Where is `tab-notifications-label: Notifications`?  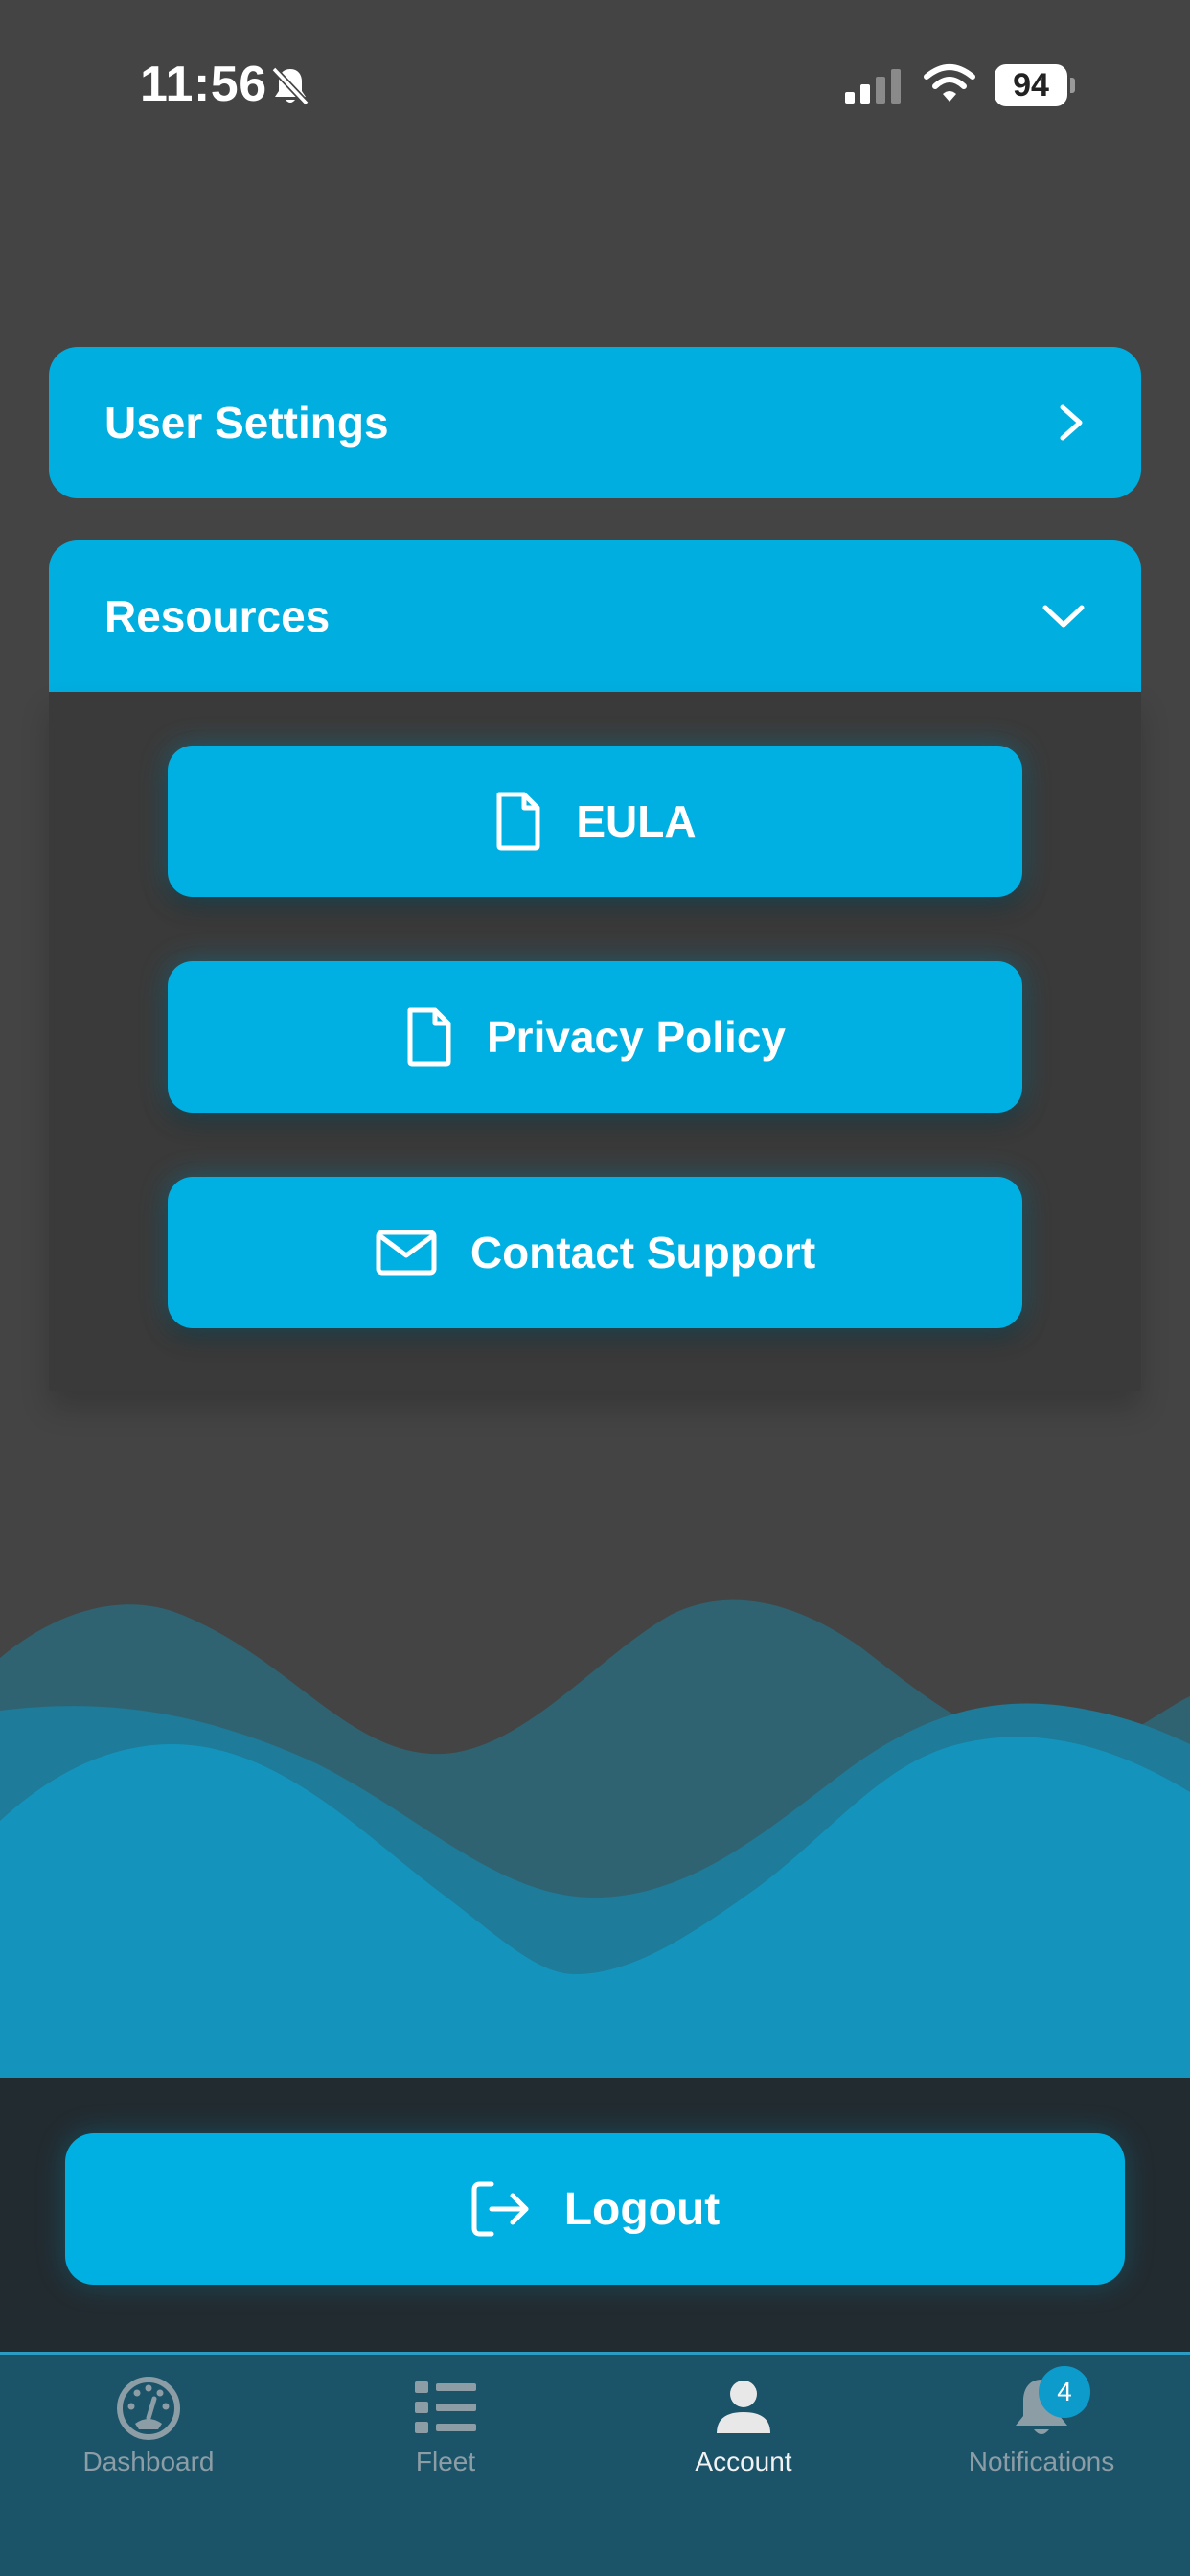 tab-notifications-label: Notifications is located at coordinates (1041, 2461).